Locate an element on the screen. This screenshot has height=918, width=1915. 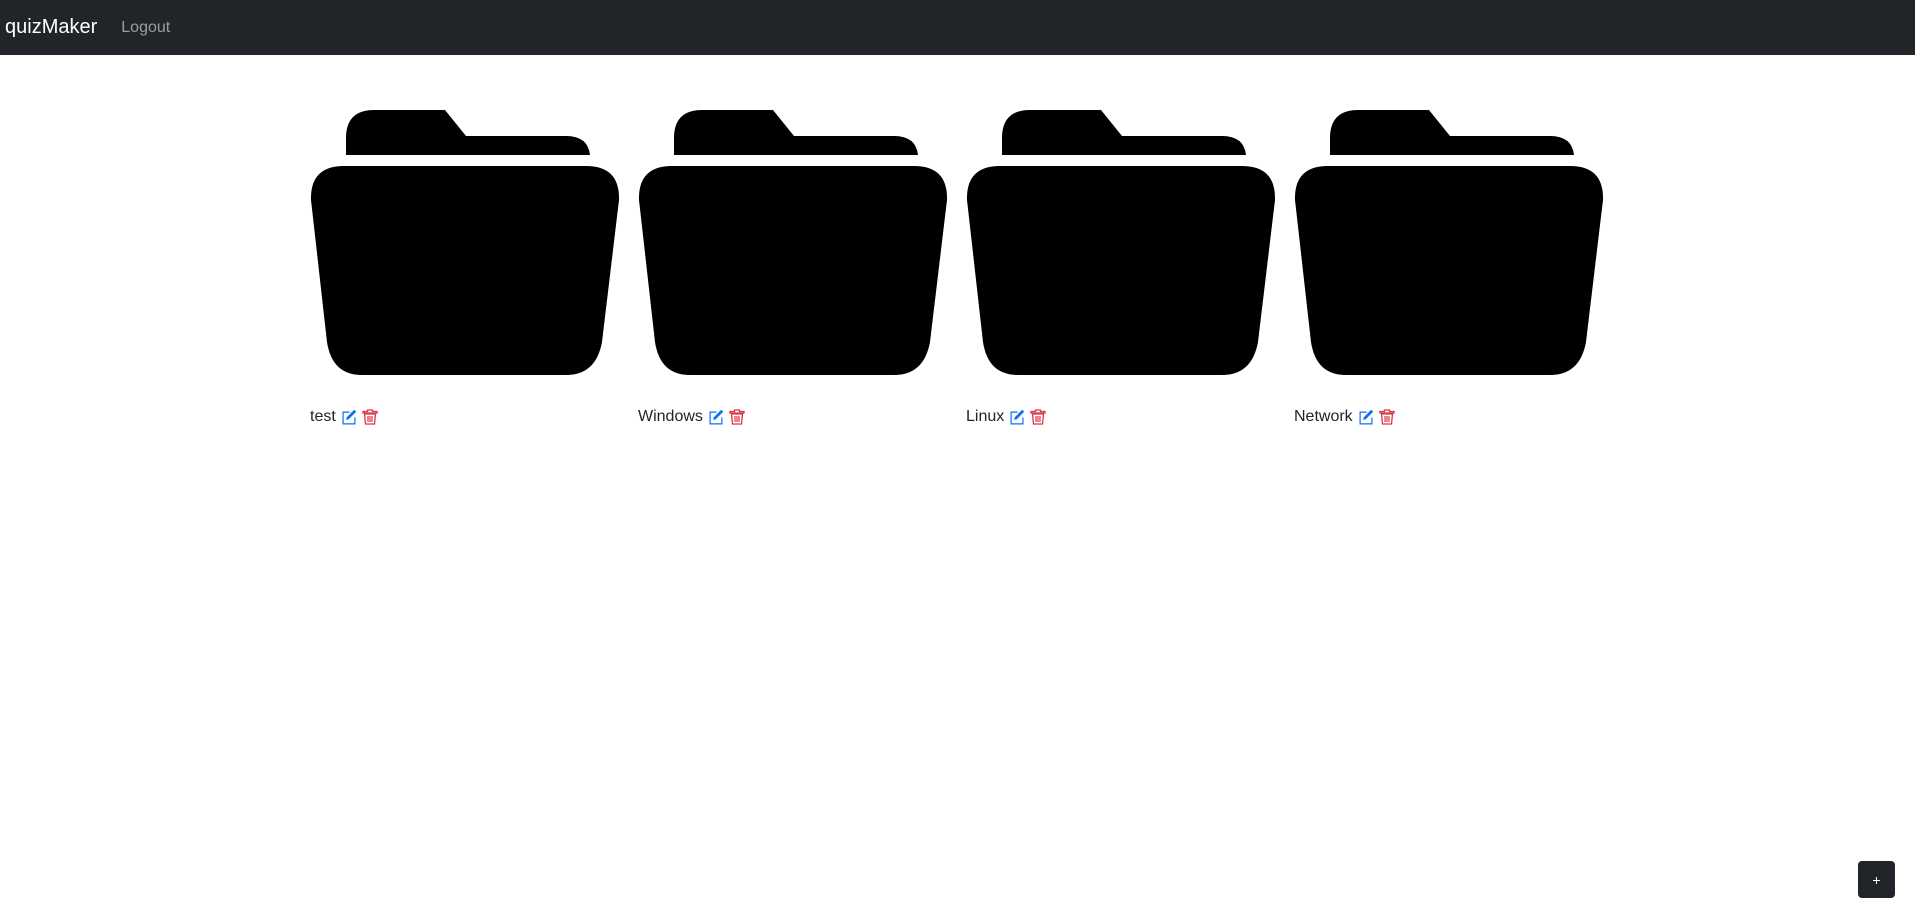
folder-caption: Windows is located at coordinates (802, 417).